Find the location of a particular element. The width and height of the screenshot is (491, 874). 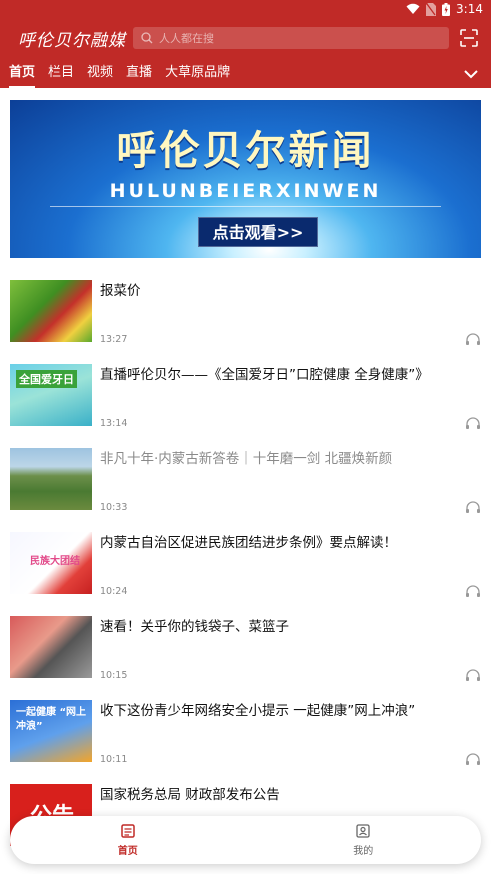

news-title: 内蒙古自治区促进民族团结进步条例》要点解读！ is located at coordinates (248, 543).